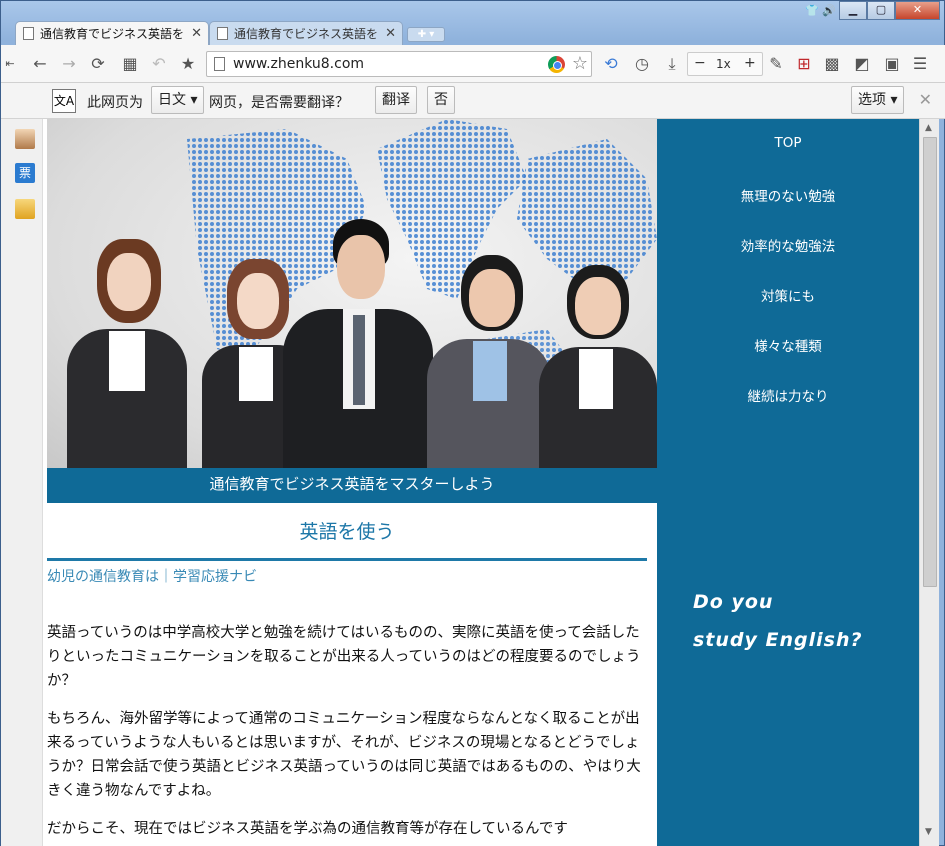  What do you see at coordinates (788, 143) in the screenshot?
I see `nav-item-top: TOP` at bounding box center [788, 143].